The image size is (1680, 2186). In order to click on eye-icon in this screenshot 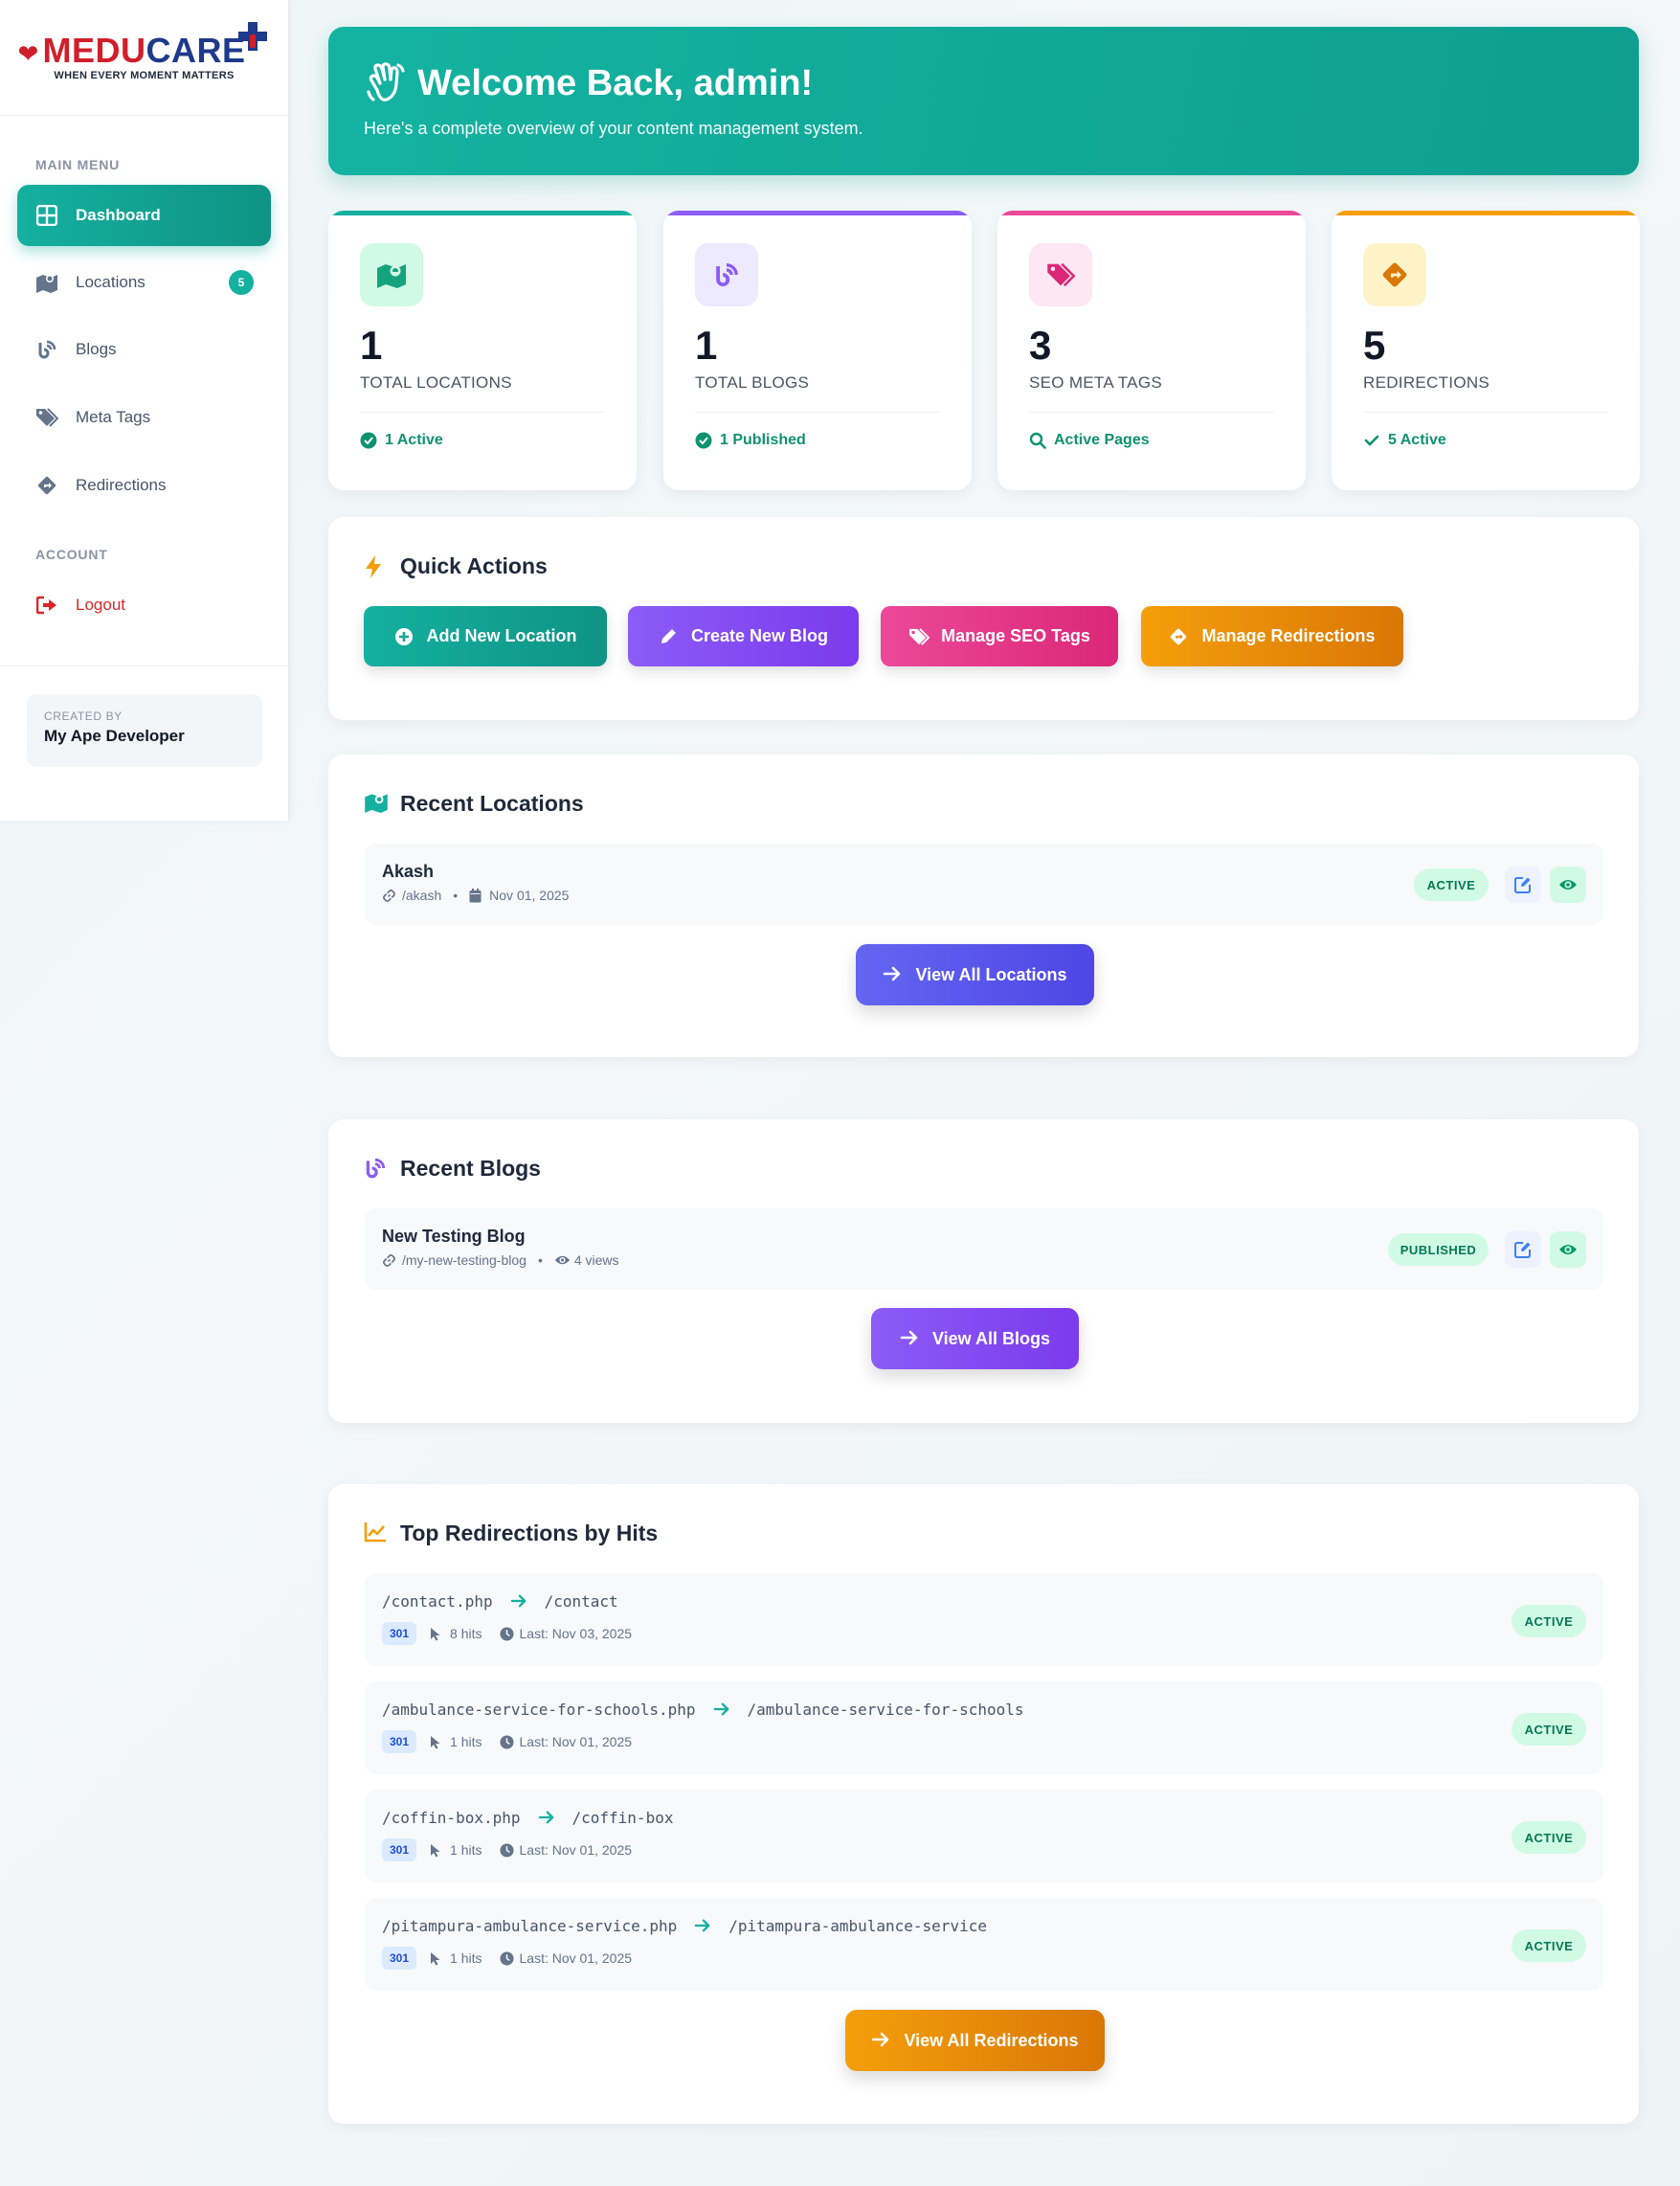, I will do `click(1568, 1249)`.